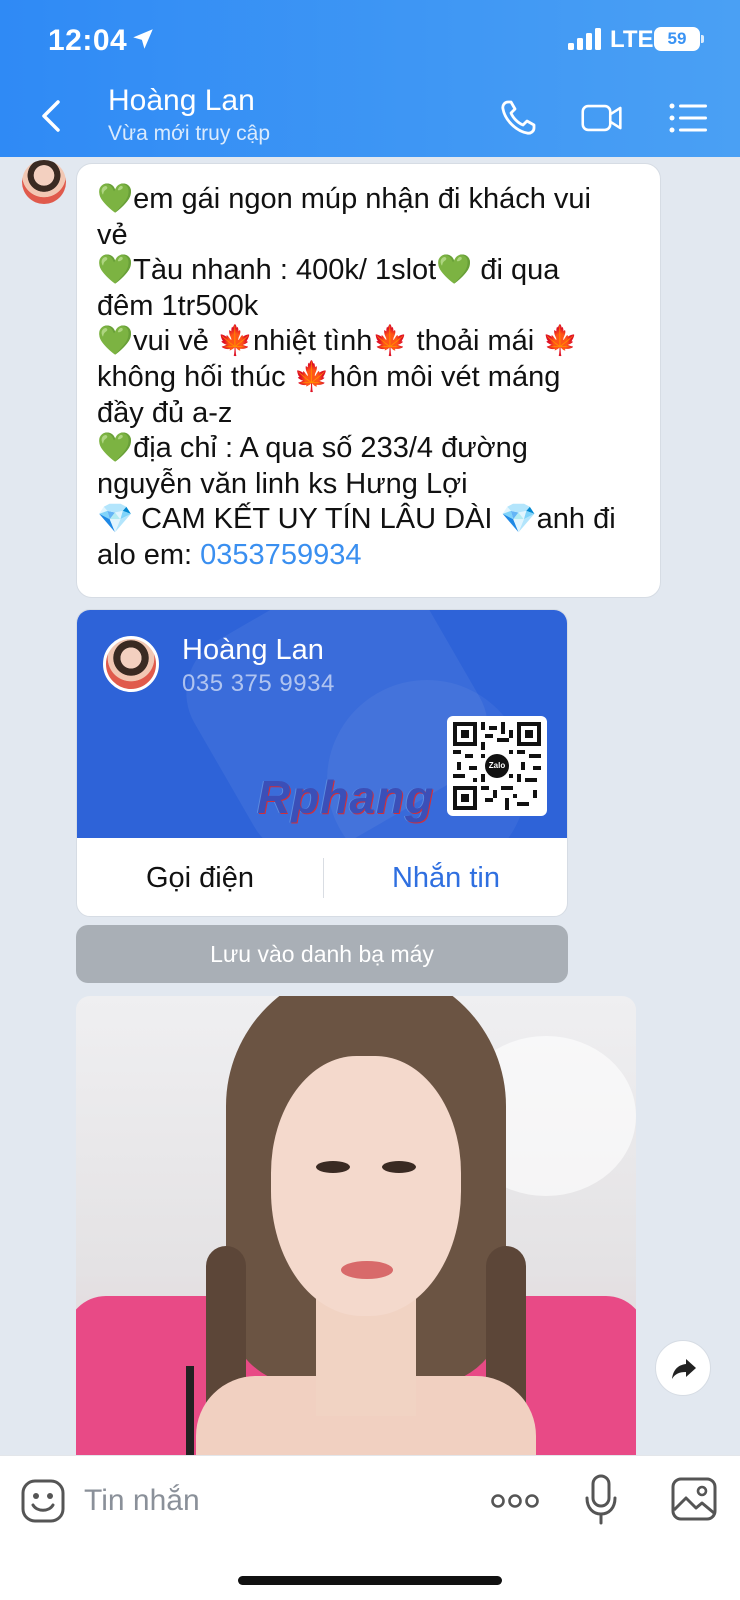 Image resolution: width=740 pixels, height=1600 pixels. Describe the element at coordinates (518, 118) in the screenshot. I see `phone-icon` at that location.